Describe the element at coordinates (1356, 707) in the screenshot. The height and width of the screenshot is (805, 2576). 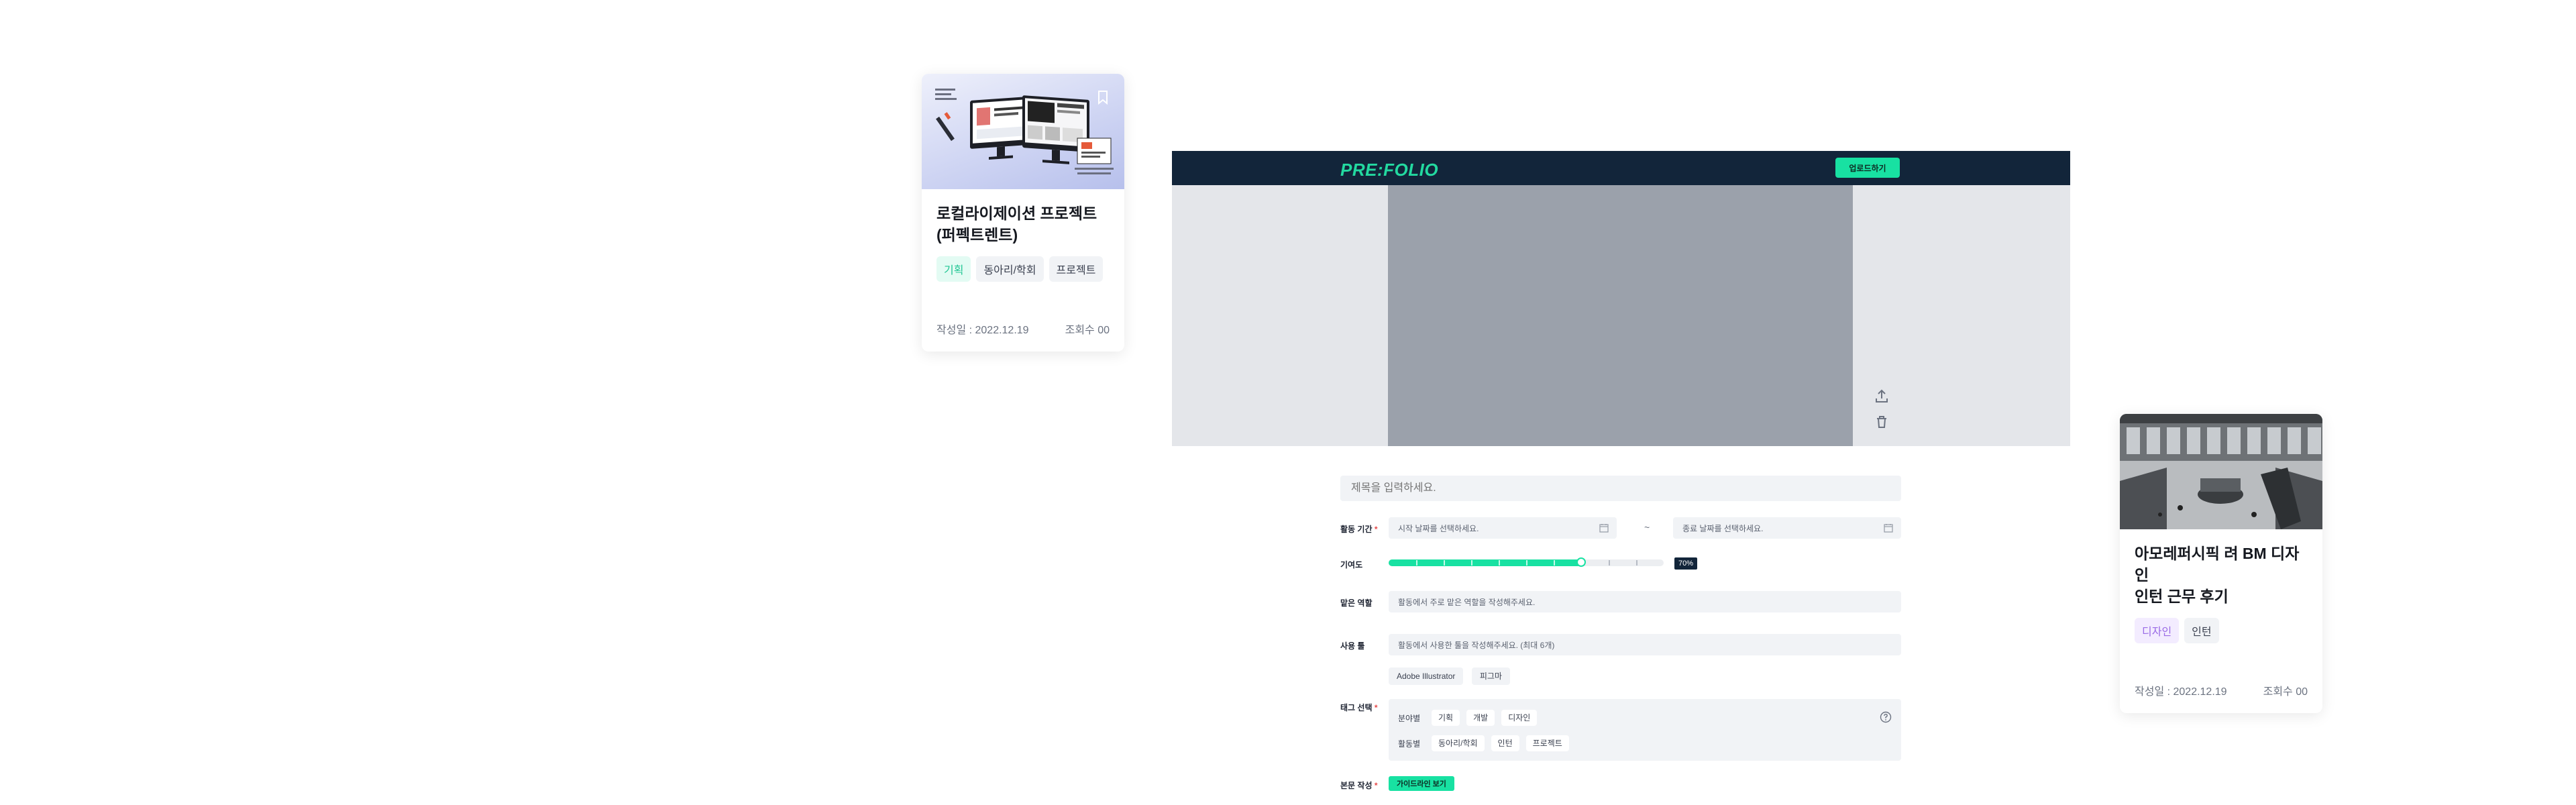
I see `tag-select-label-text: 태그 선택` at that location.